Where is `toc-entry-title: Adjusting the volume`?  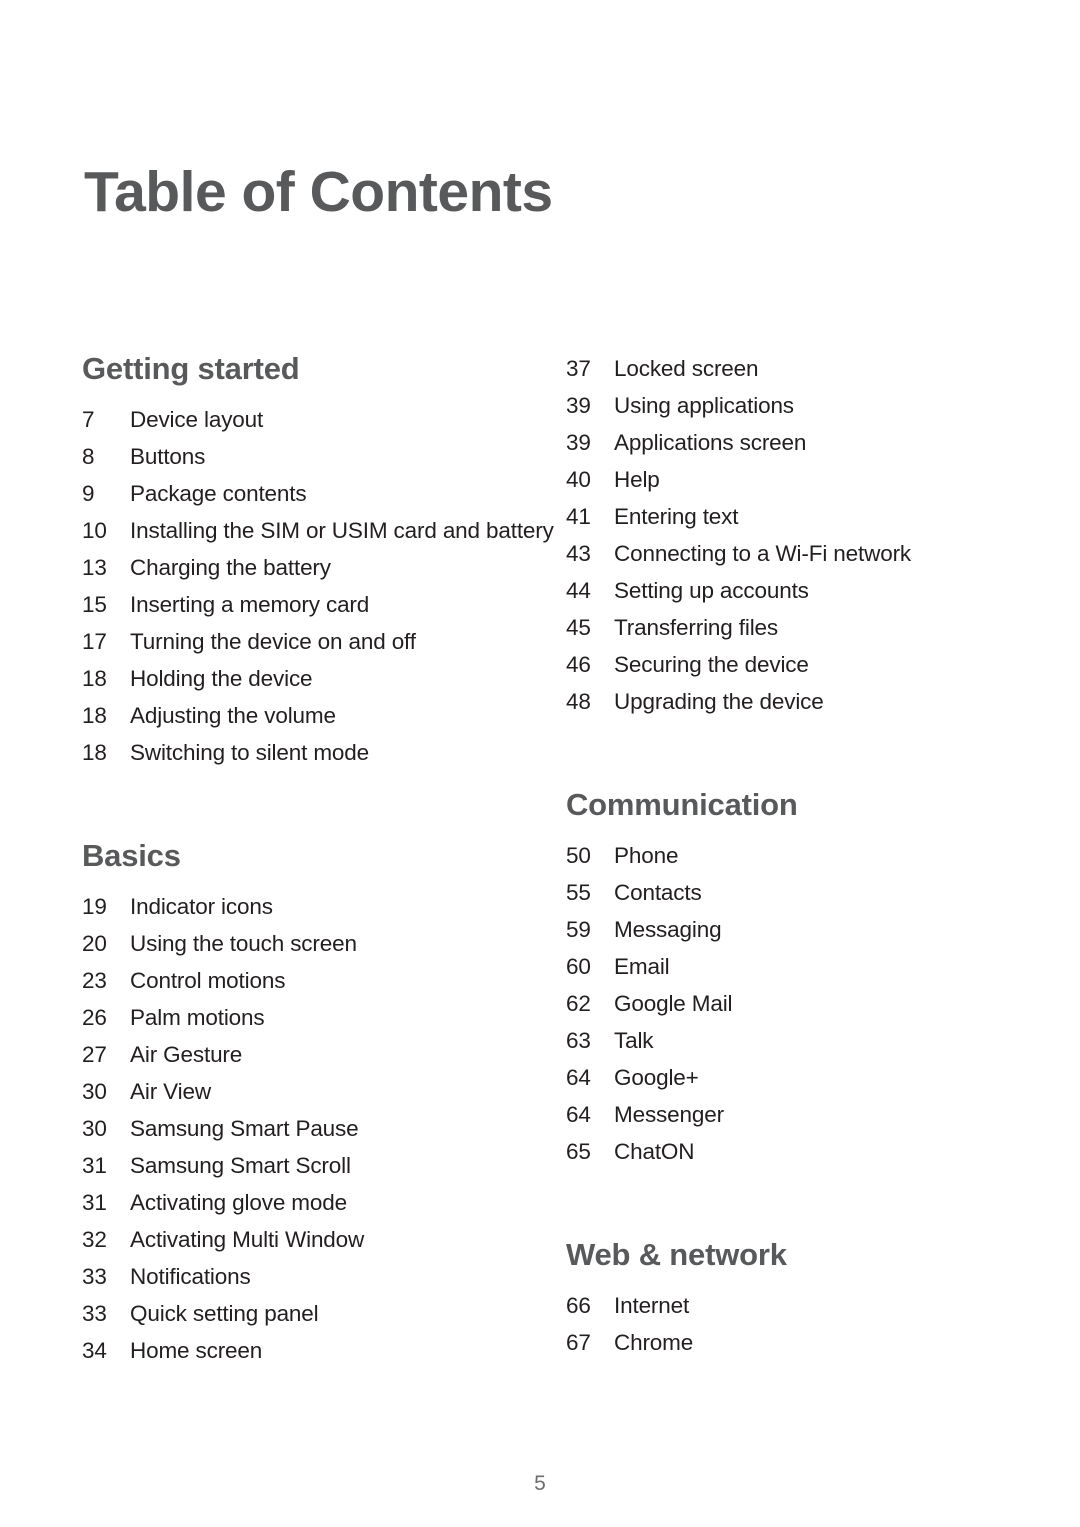 toc-entry-title: Adjusting the volume is located at coordinates (346, 715).